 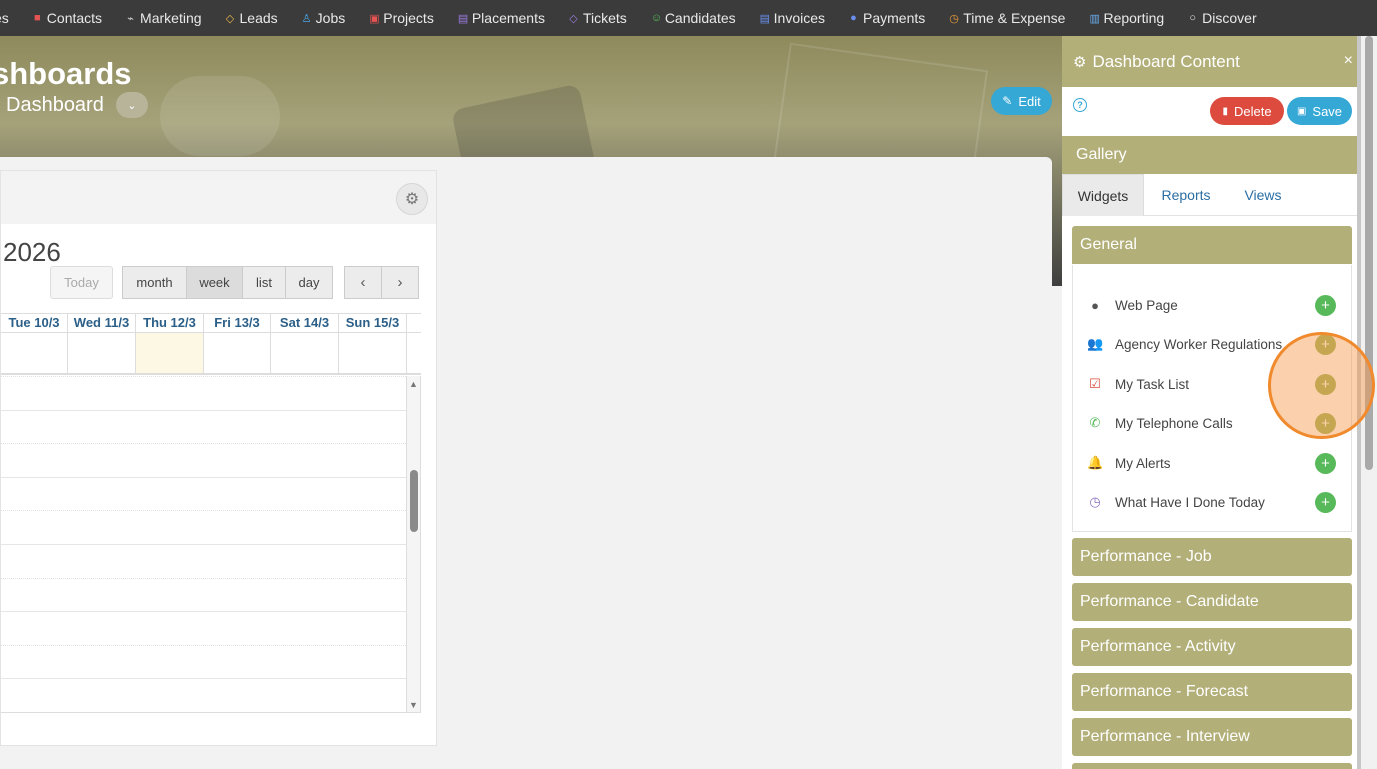 What do you see at coordinates (414, 501) in the screenshot?
I see `scrollbar-thumb` at bounding box center [414, 501].